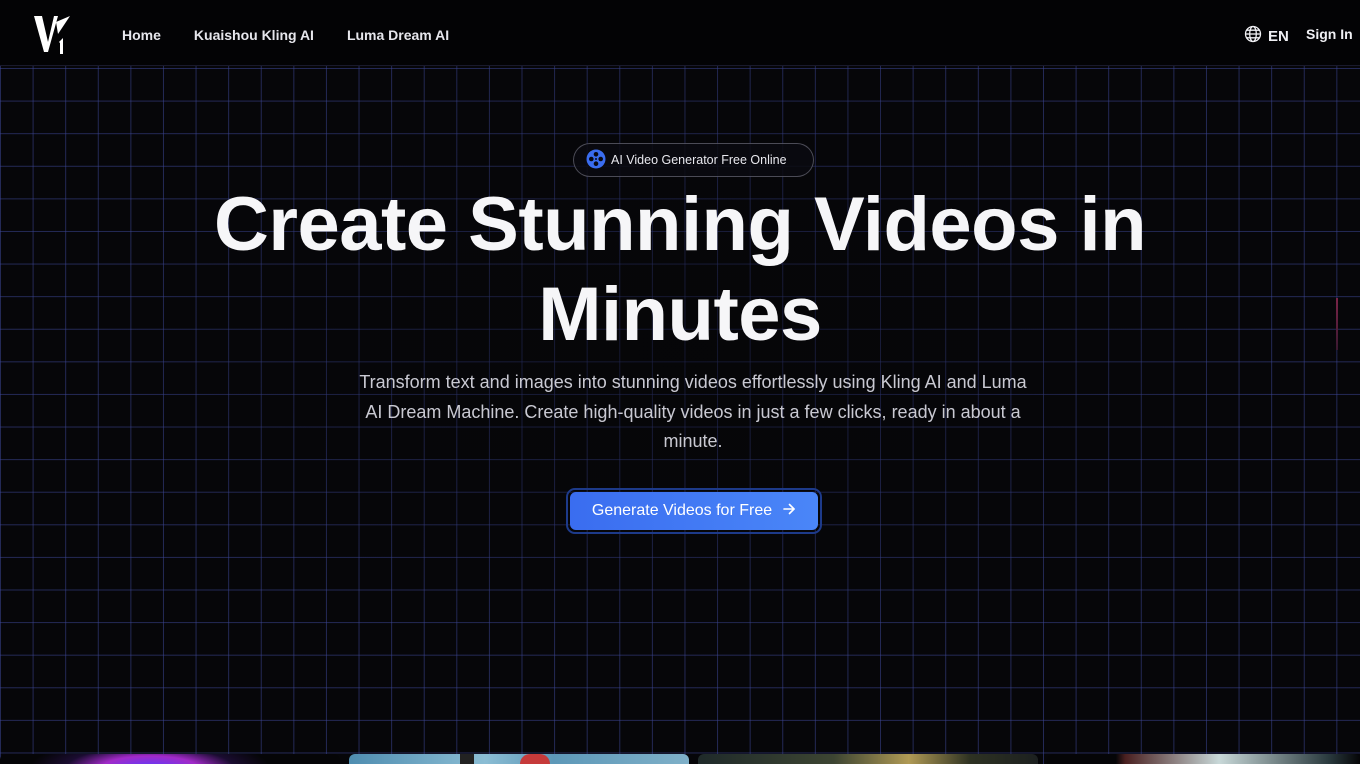 Image resolution: width=1360 pixels, height=764 pixels. What do you see at coordinates (682, 510) in the screenshot?
I see `cta-label: Generate Videos for Free` at bounding box center [682, 510].